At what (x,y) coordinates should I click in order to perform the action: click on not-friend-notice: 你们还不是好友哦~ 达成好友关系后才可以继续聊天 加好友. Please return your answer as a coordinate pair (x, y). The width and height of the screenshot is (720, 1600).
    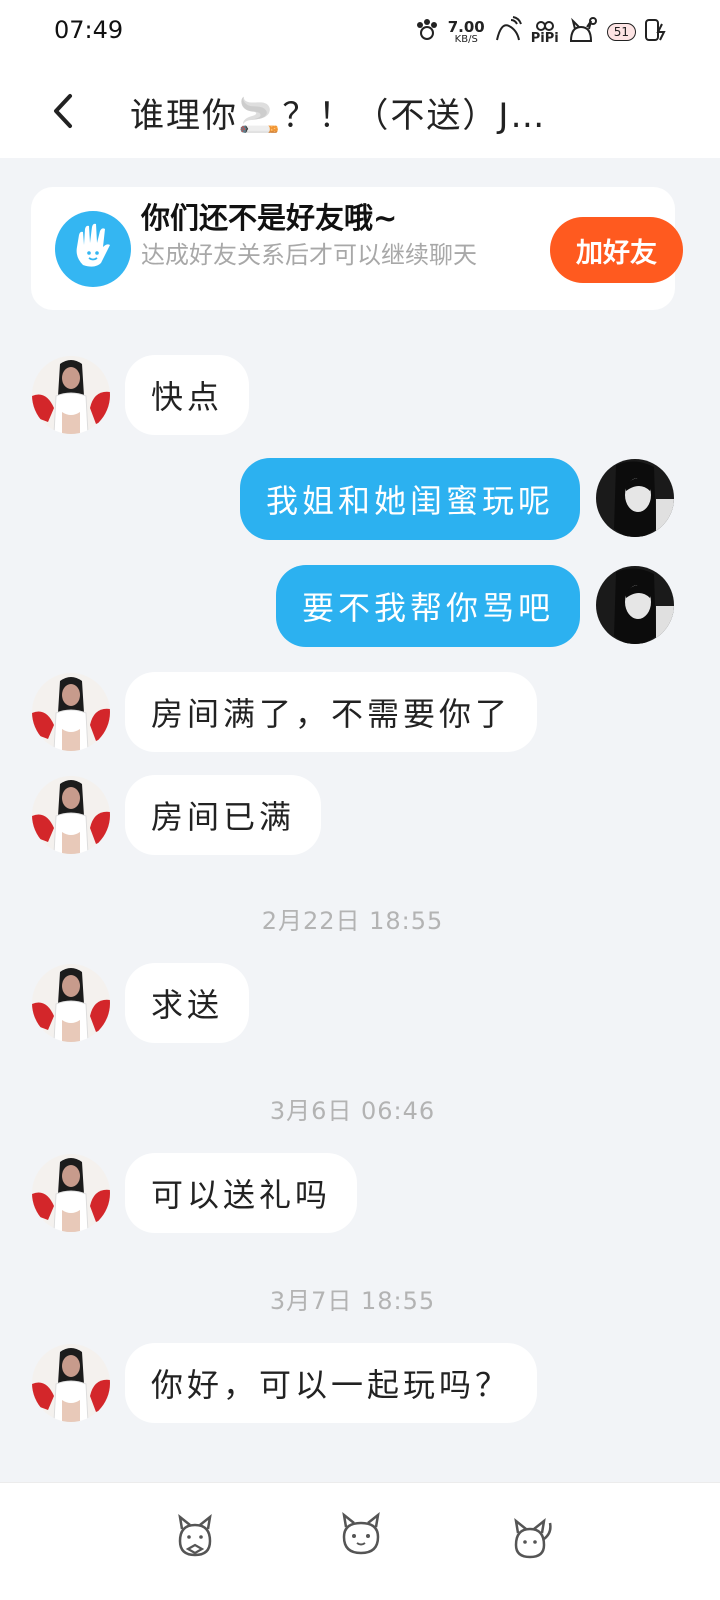
    Looking at the image, I should click on (357, 248).